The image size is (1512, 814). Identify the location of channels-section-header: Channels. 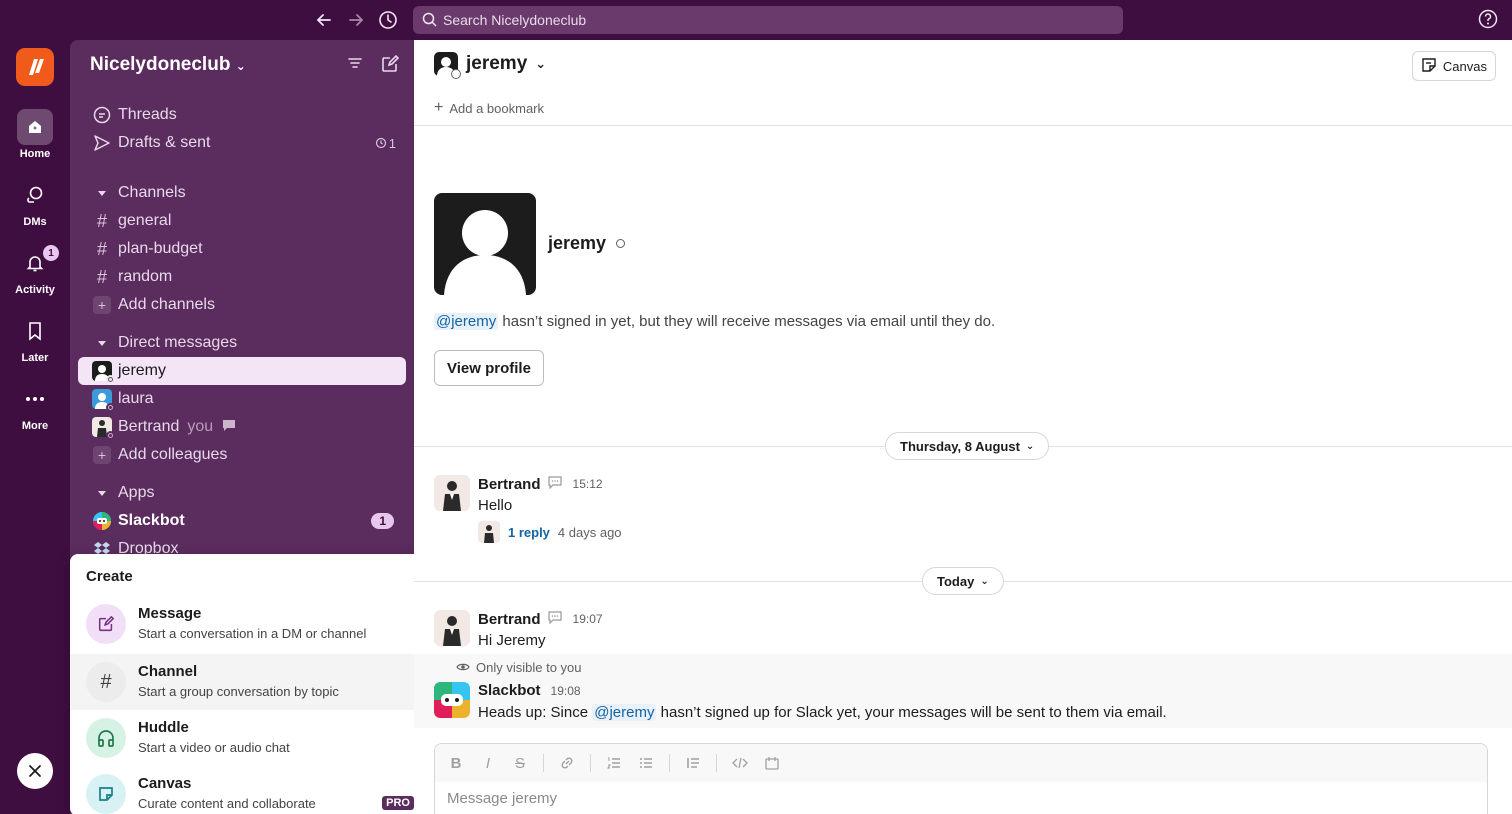
(242, 193).